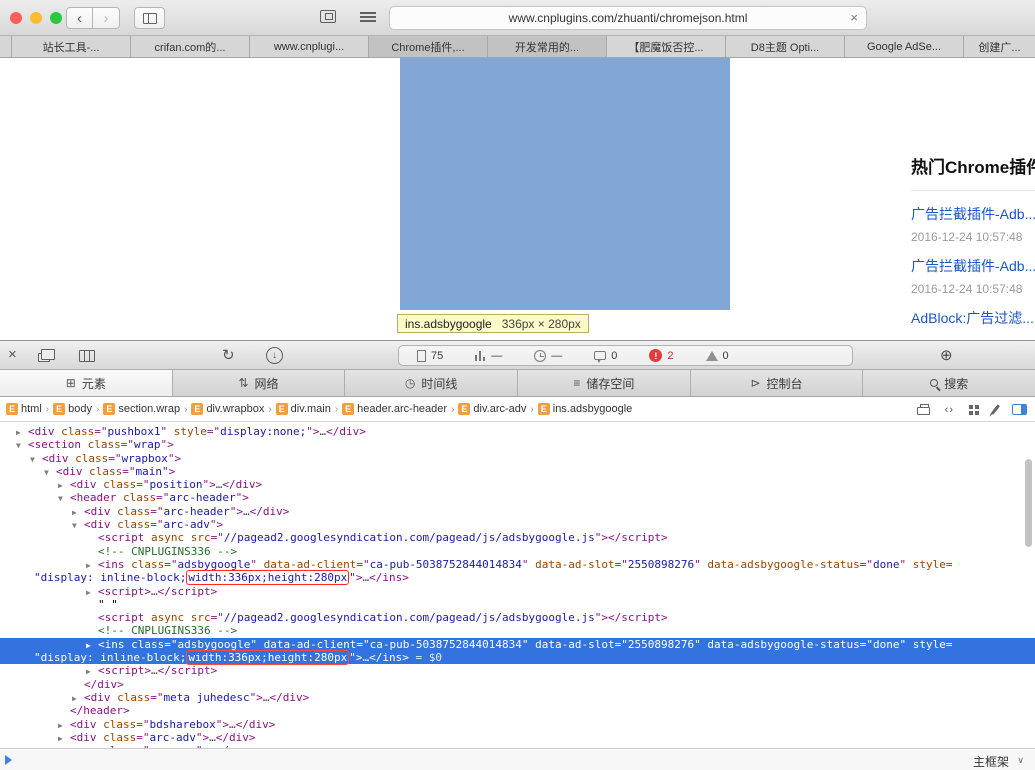  I want to click on inspector-tab-network: ⇅ 网络, so click(259, 383).